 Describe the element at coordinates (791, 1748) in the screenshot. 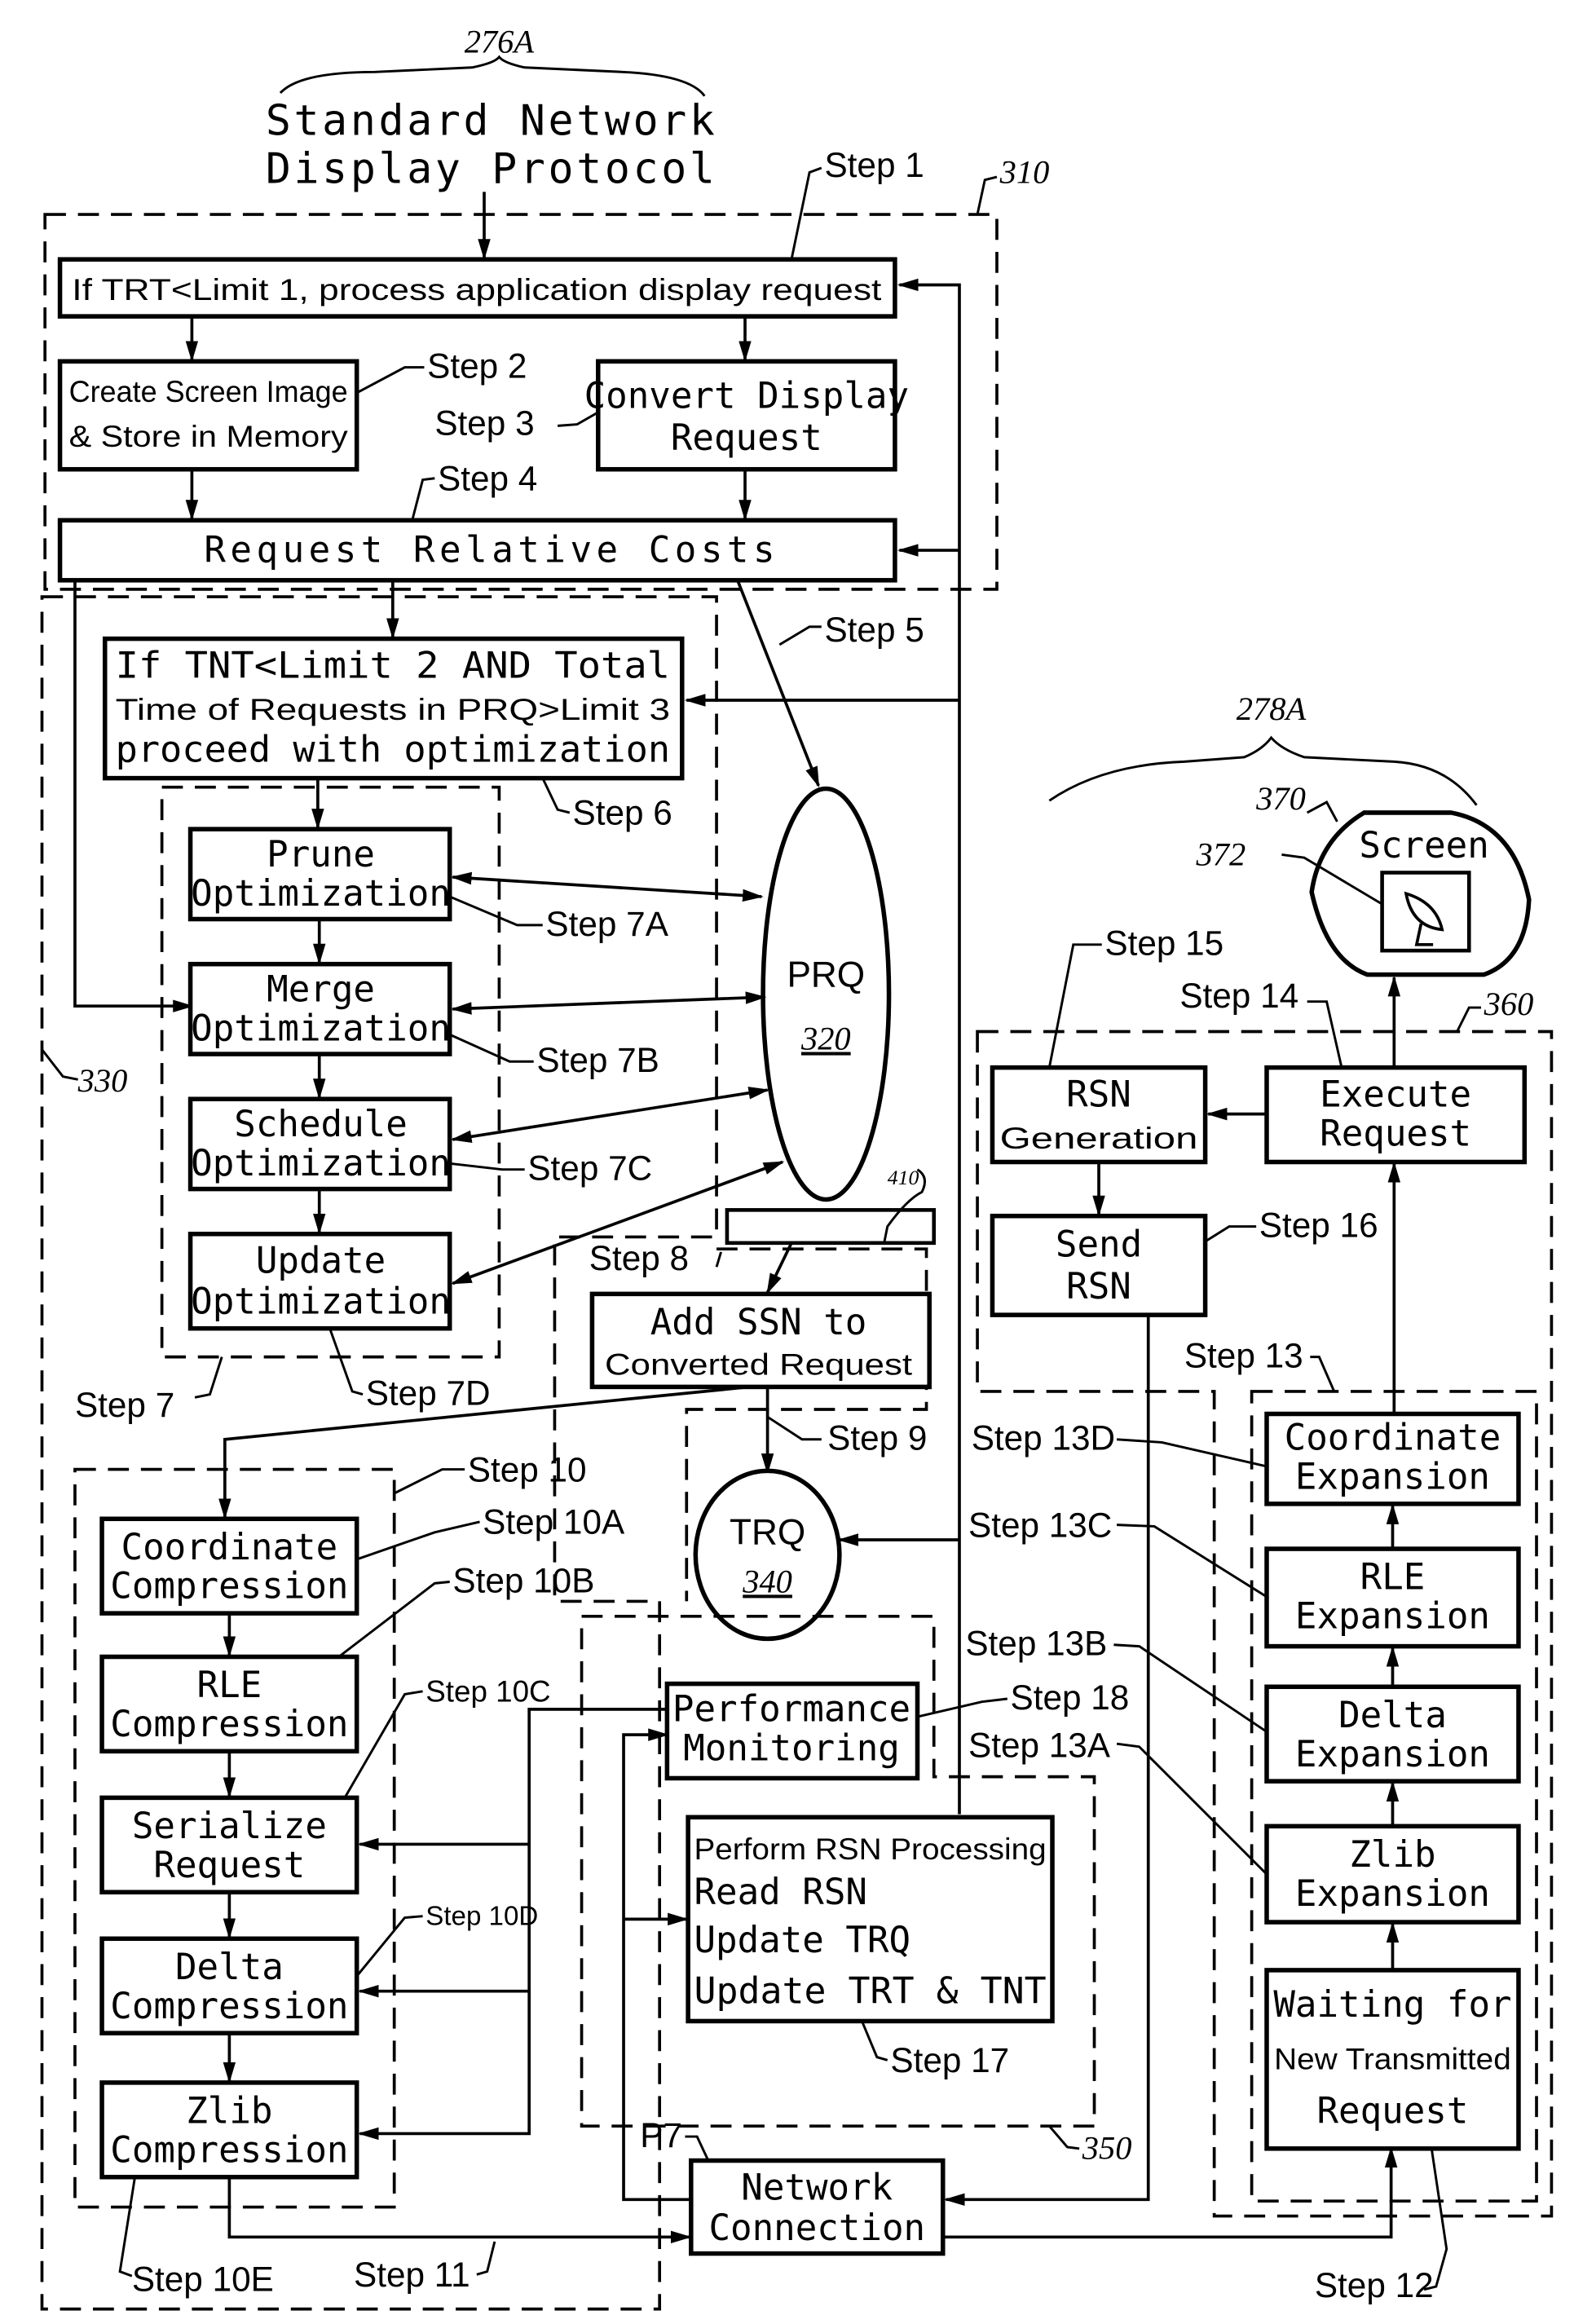

I see `perf-line2: Monitoring` at that location.